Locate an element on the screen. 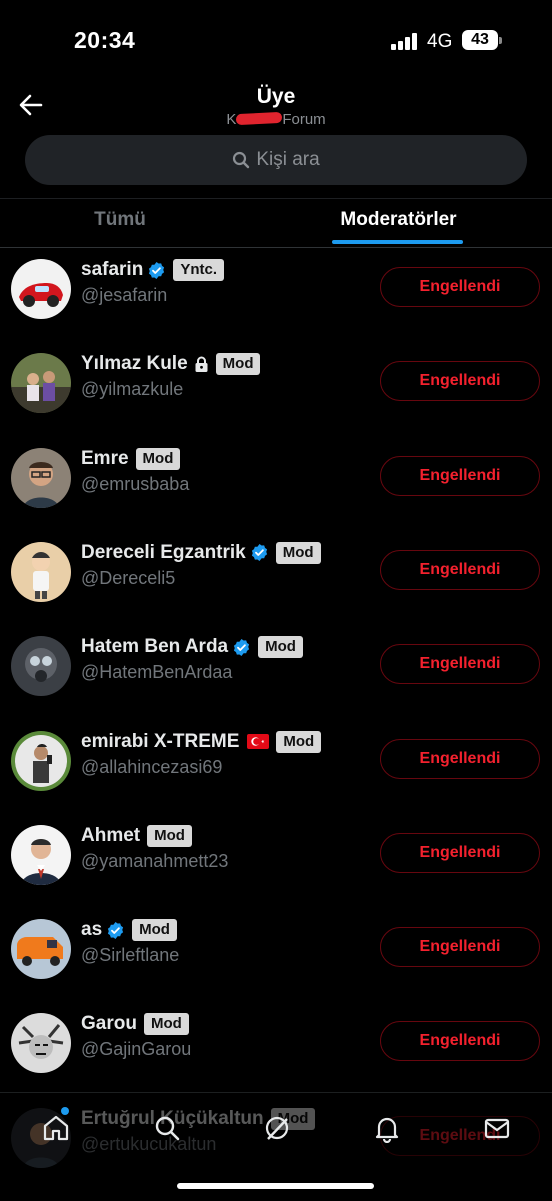 This screenshot has height=1201, width=552. member-handle: @jesafarin is located at coordinates (124, 295).